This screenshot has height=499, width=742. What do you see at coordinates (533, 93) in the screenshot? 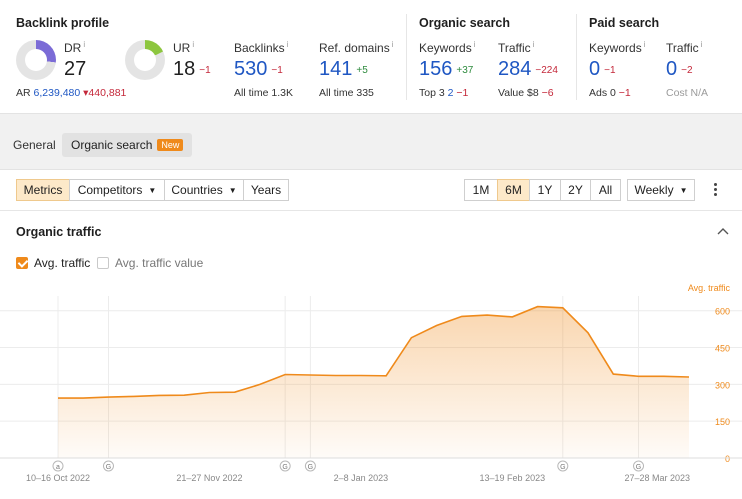
I see `traffic-value-amount: $8` at bounding box center [533, 93].